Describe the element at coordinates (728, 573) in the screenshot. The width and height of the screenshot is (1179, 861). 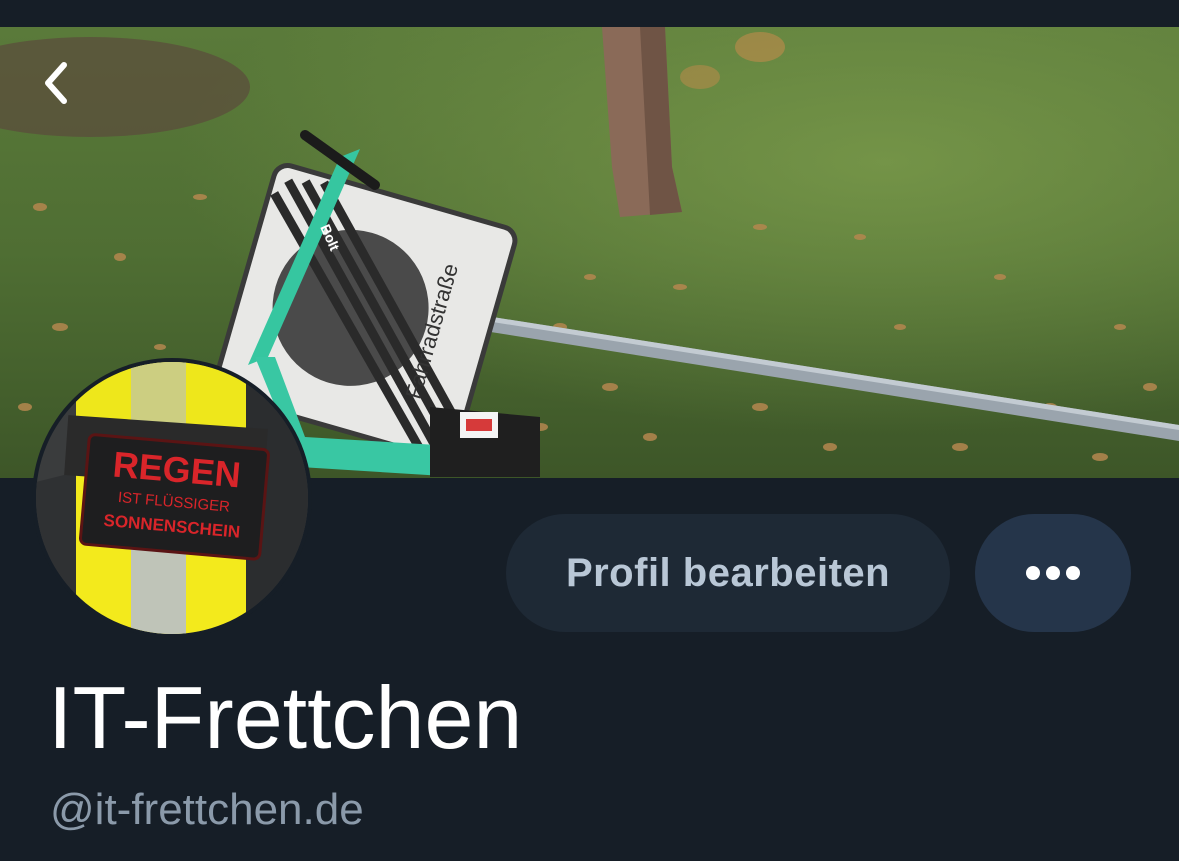
I see `edit-profile-button: Profil bearbeiten` at that location.